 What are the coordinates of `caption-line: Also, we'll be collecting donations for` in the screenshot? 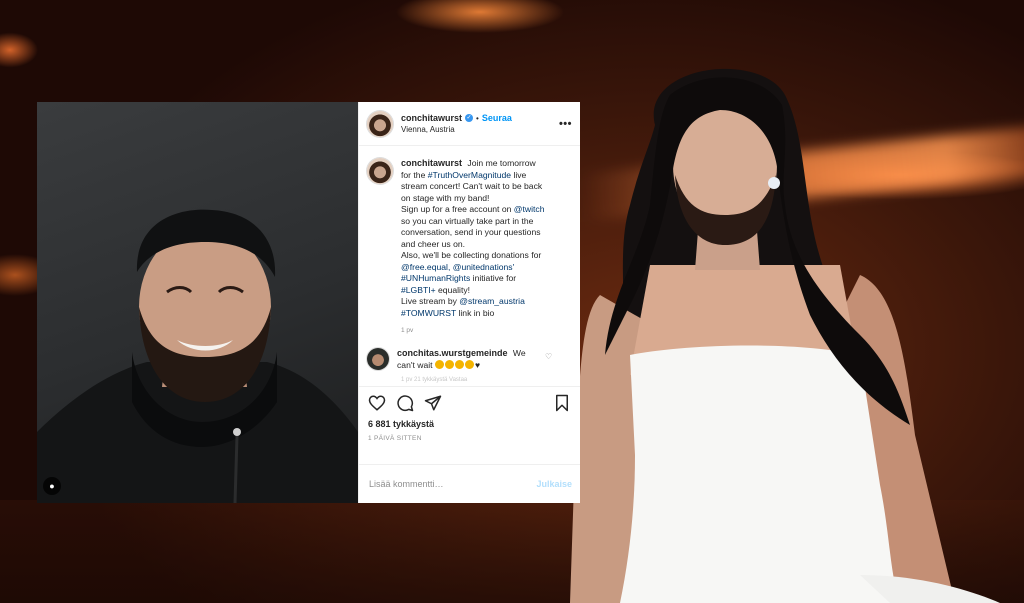 It's located at (471, 255).